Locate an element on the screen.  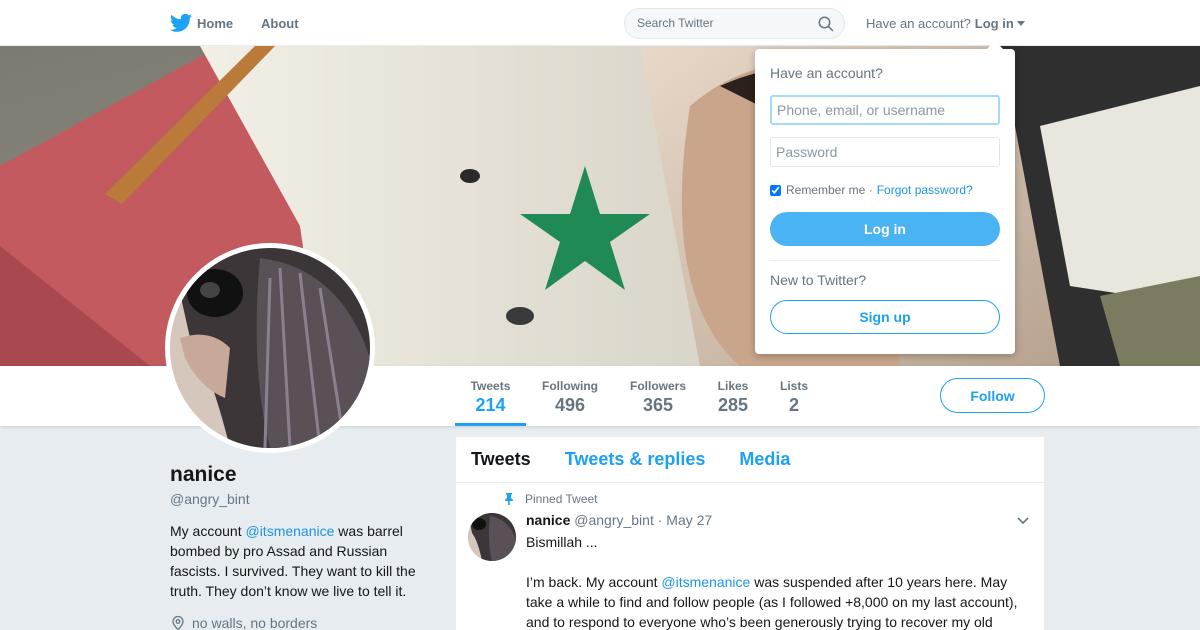
bio-text: My account is located at coordinates (208, 531).